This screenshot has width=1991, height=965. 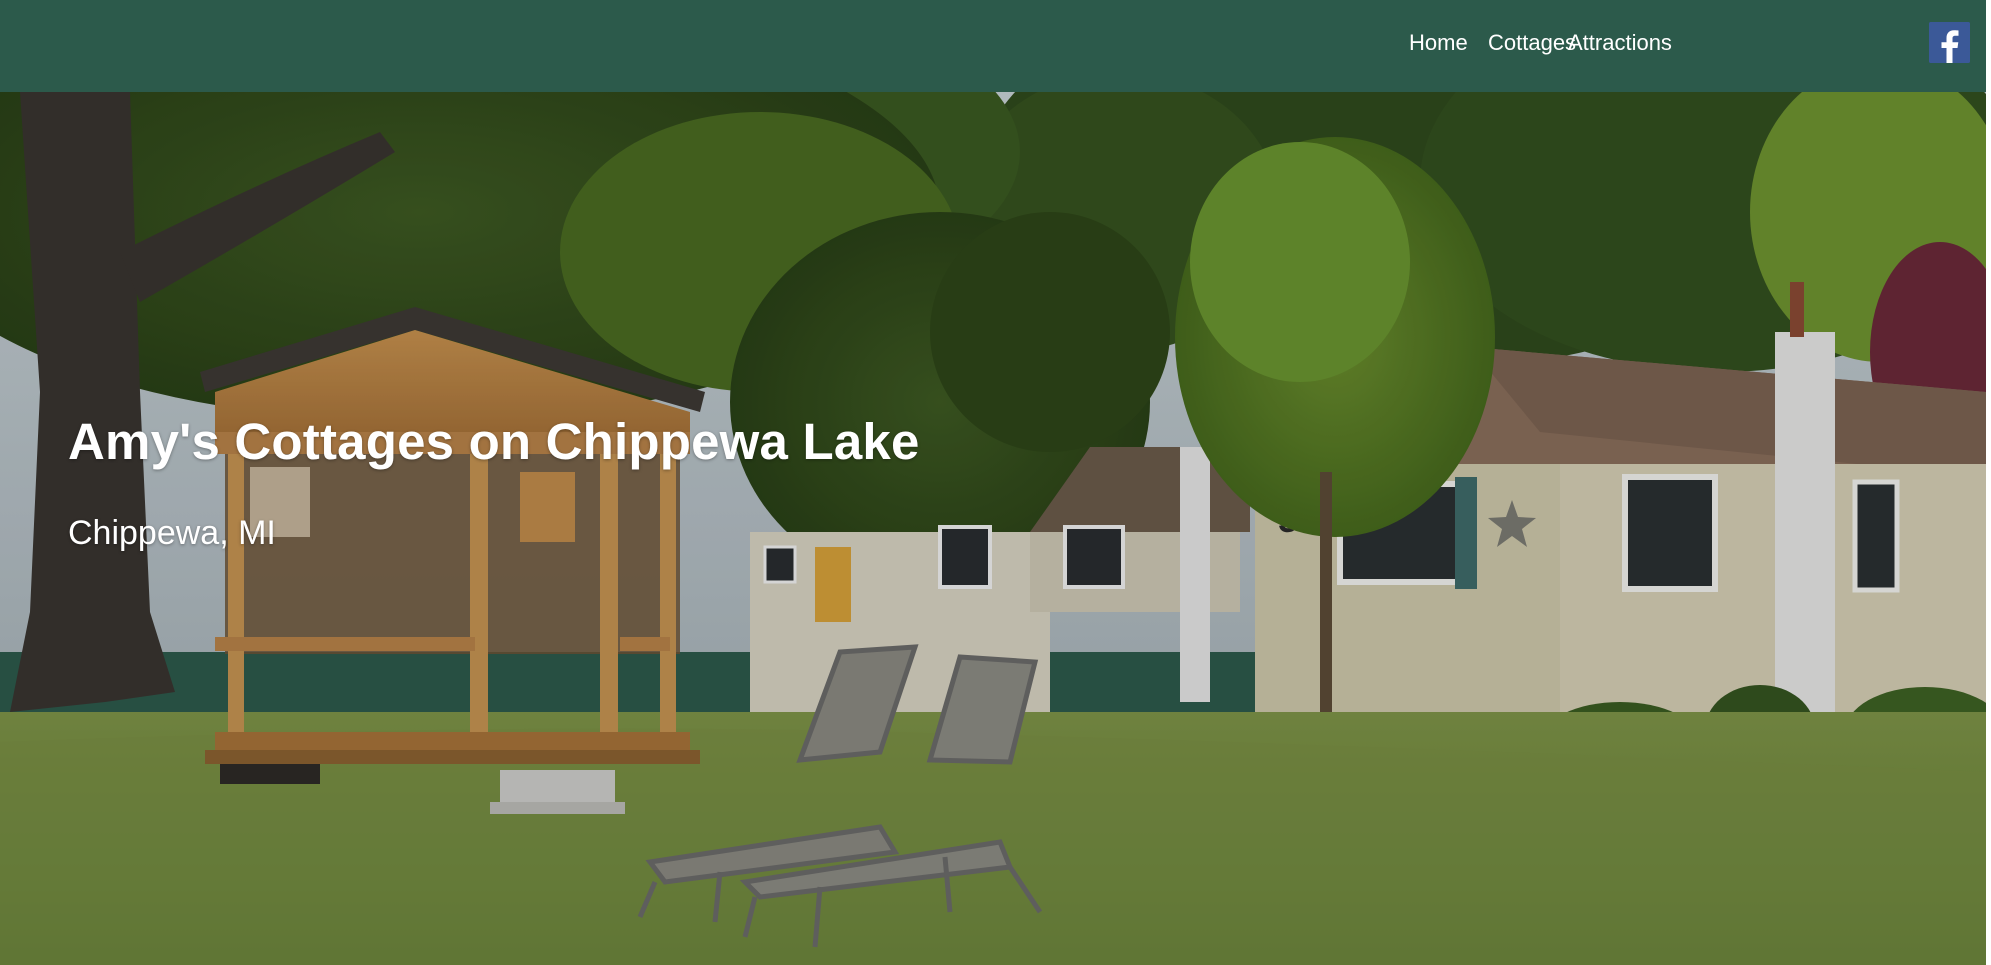 I want to click on nav-link-attractions: Attractions, so click(x=1620, y=43).